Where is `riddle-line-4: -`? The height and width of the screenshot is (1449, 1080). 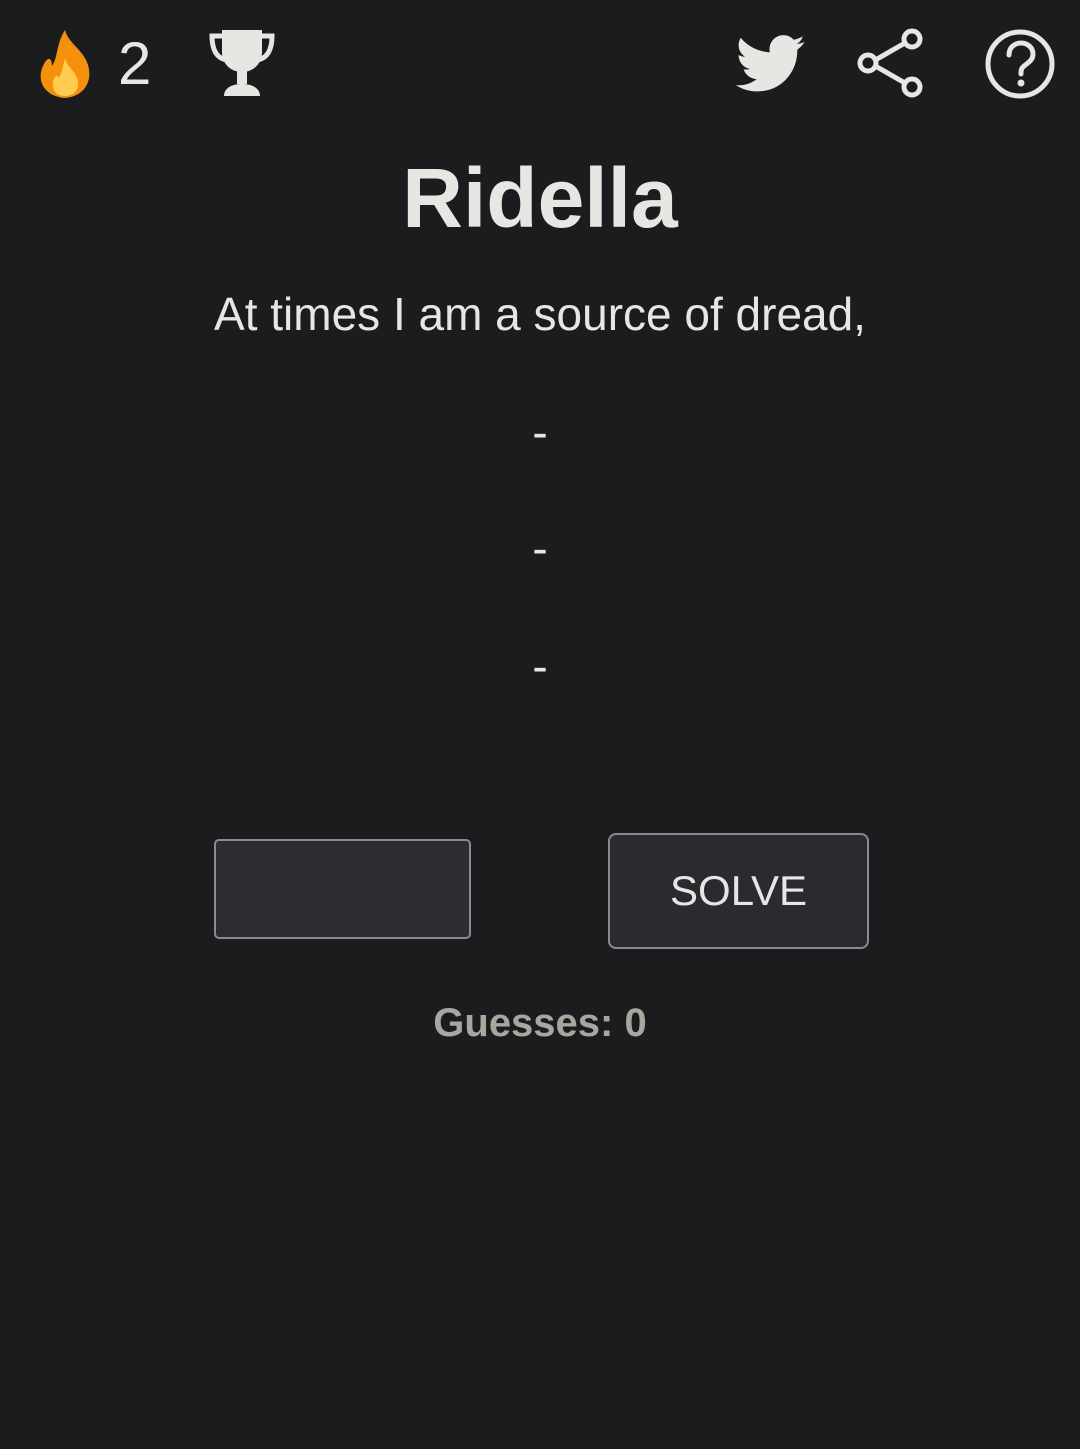
riddle-line-4: - is located at coordinates (540, 666).